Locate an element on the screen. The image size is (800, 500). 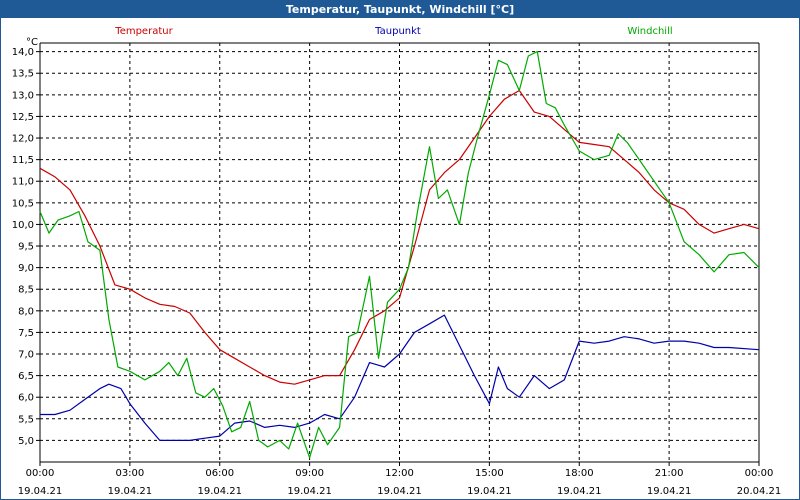
y-tick-label: 13,0 is located at coordinates (23, 95).